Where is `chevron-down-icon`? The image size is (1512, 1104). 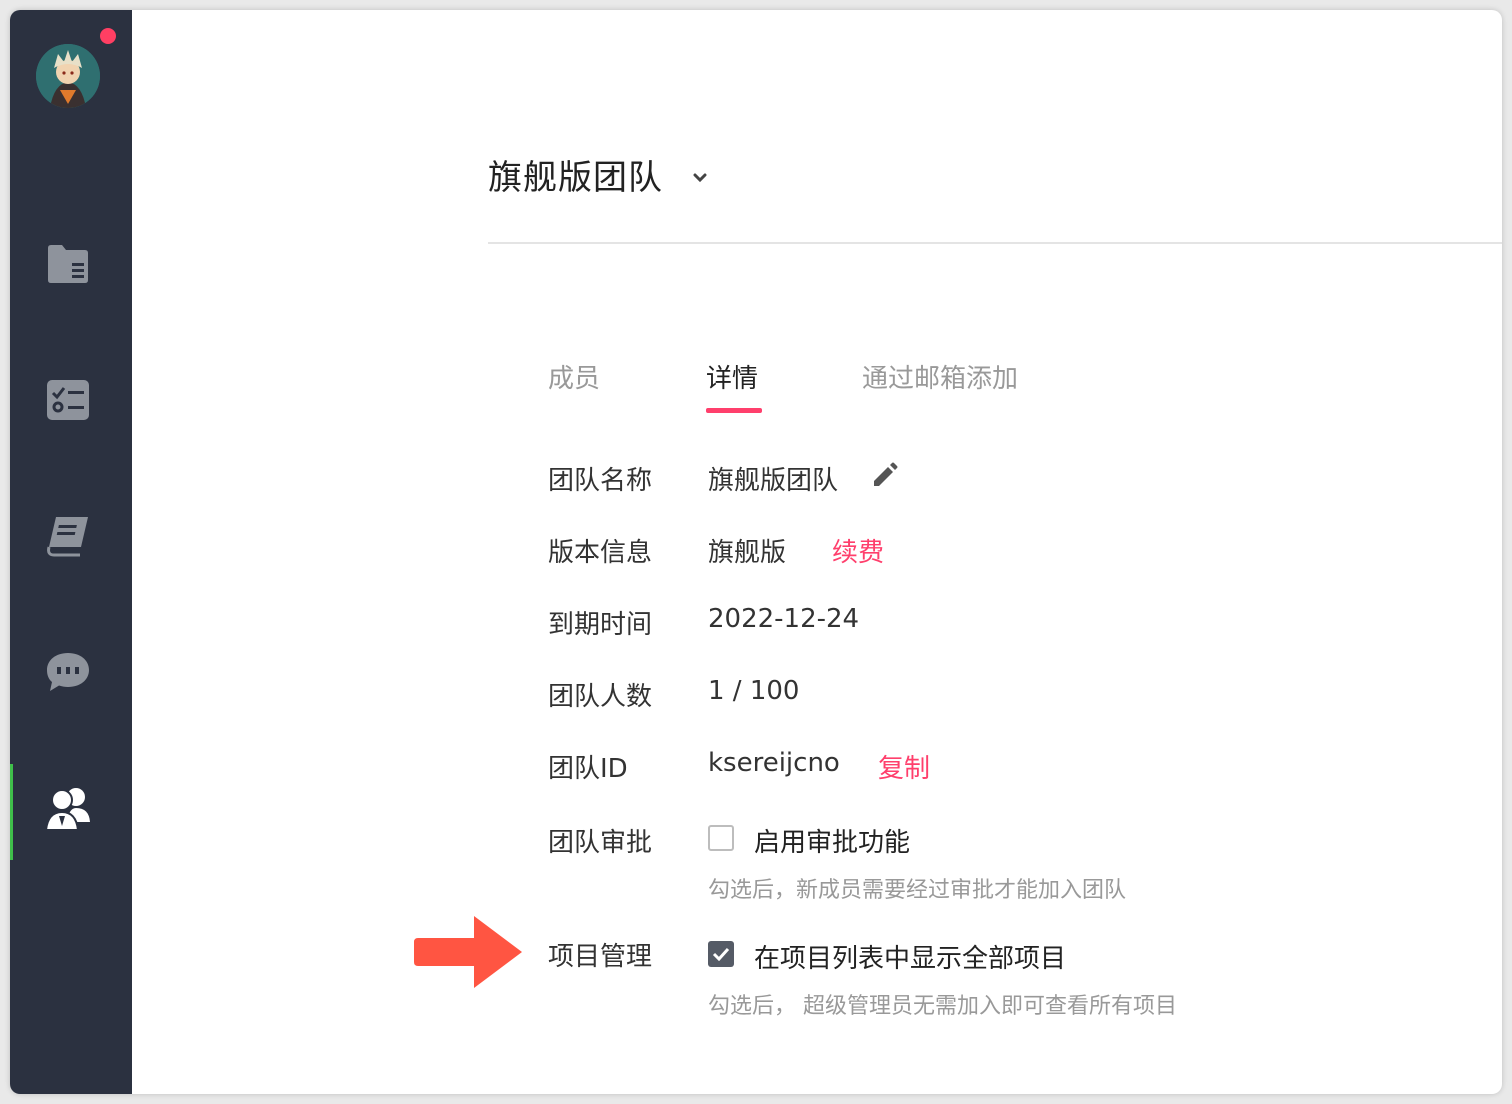
chevron-down-icon is located at coordinates (700, 177).